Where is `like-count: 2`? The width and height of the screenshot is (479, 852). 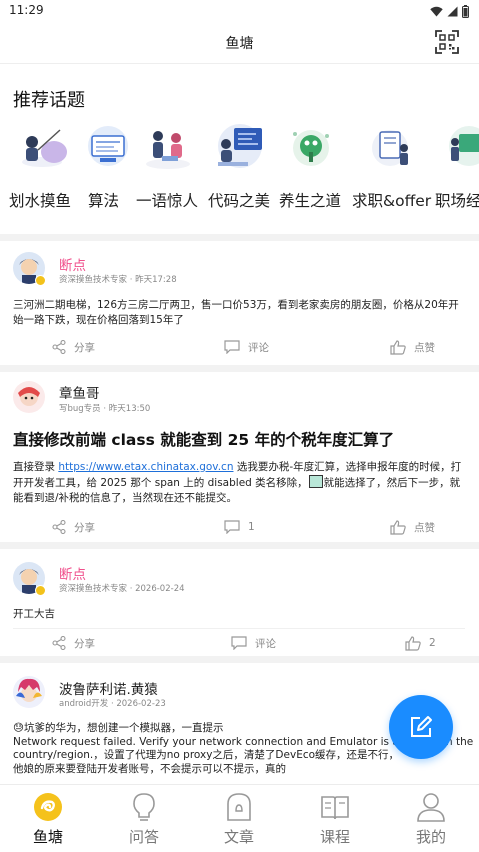 like-count: 2 is located at coordinates (432, 643).